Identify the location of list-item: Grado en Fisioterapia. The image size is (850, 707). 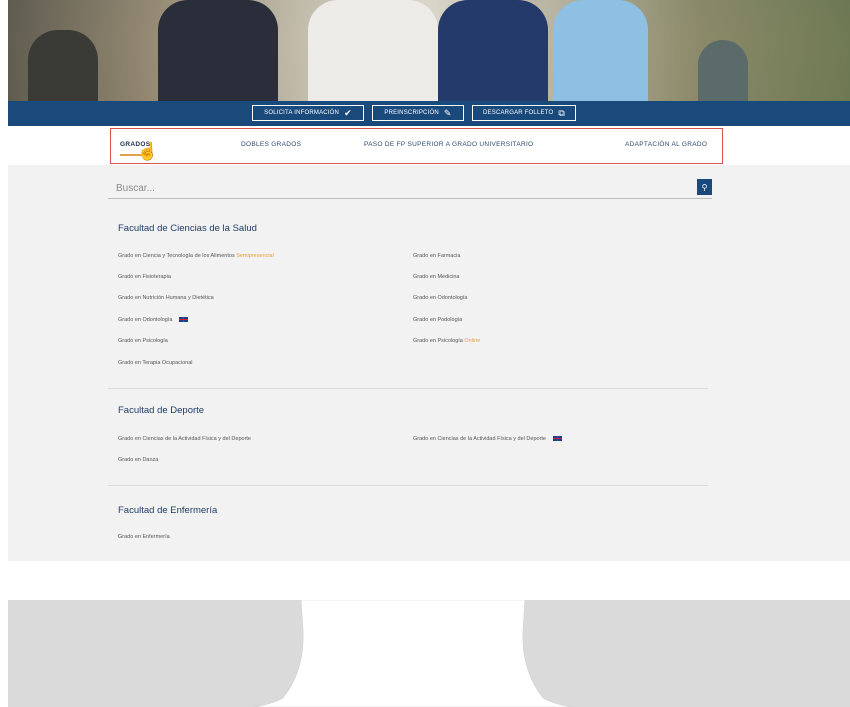
(144, 277).